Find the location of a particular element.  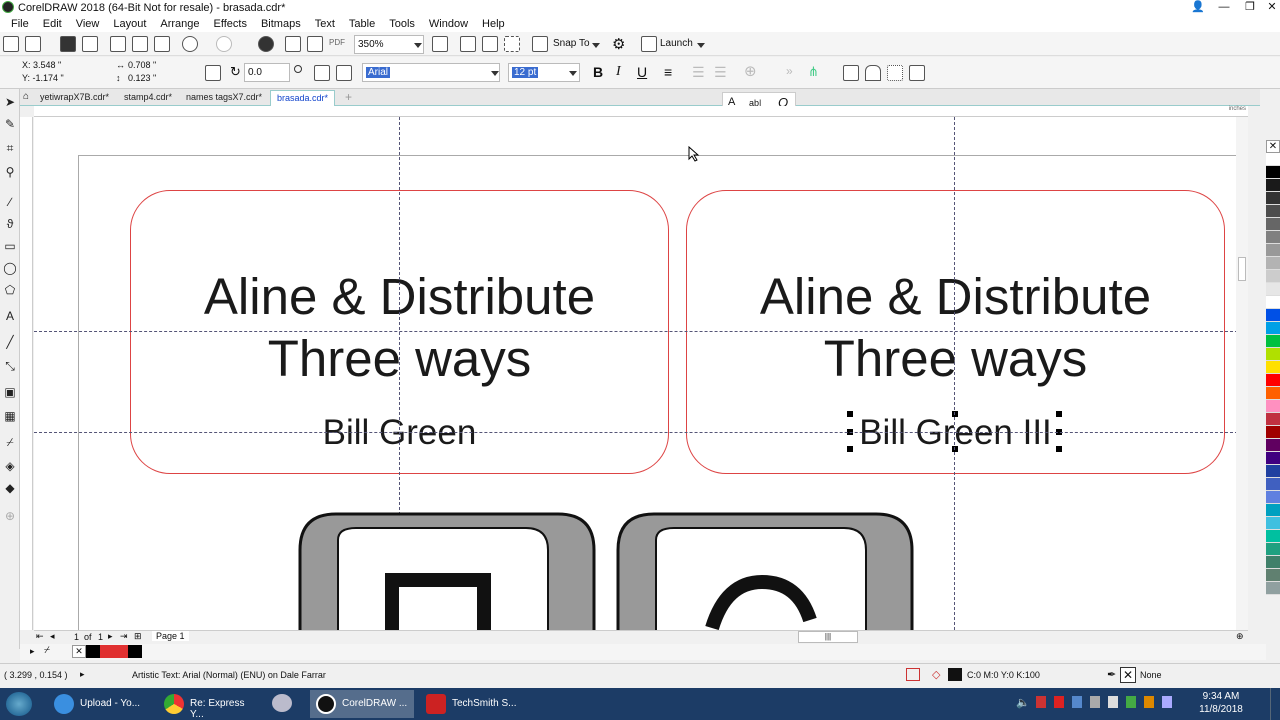

import-icon is located at coordinates (293, 44).